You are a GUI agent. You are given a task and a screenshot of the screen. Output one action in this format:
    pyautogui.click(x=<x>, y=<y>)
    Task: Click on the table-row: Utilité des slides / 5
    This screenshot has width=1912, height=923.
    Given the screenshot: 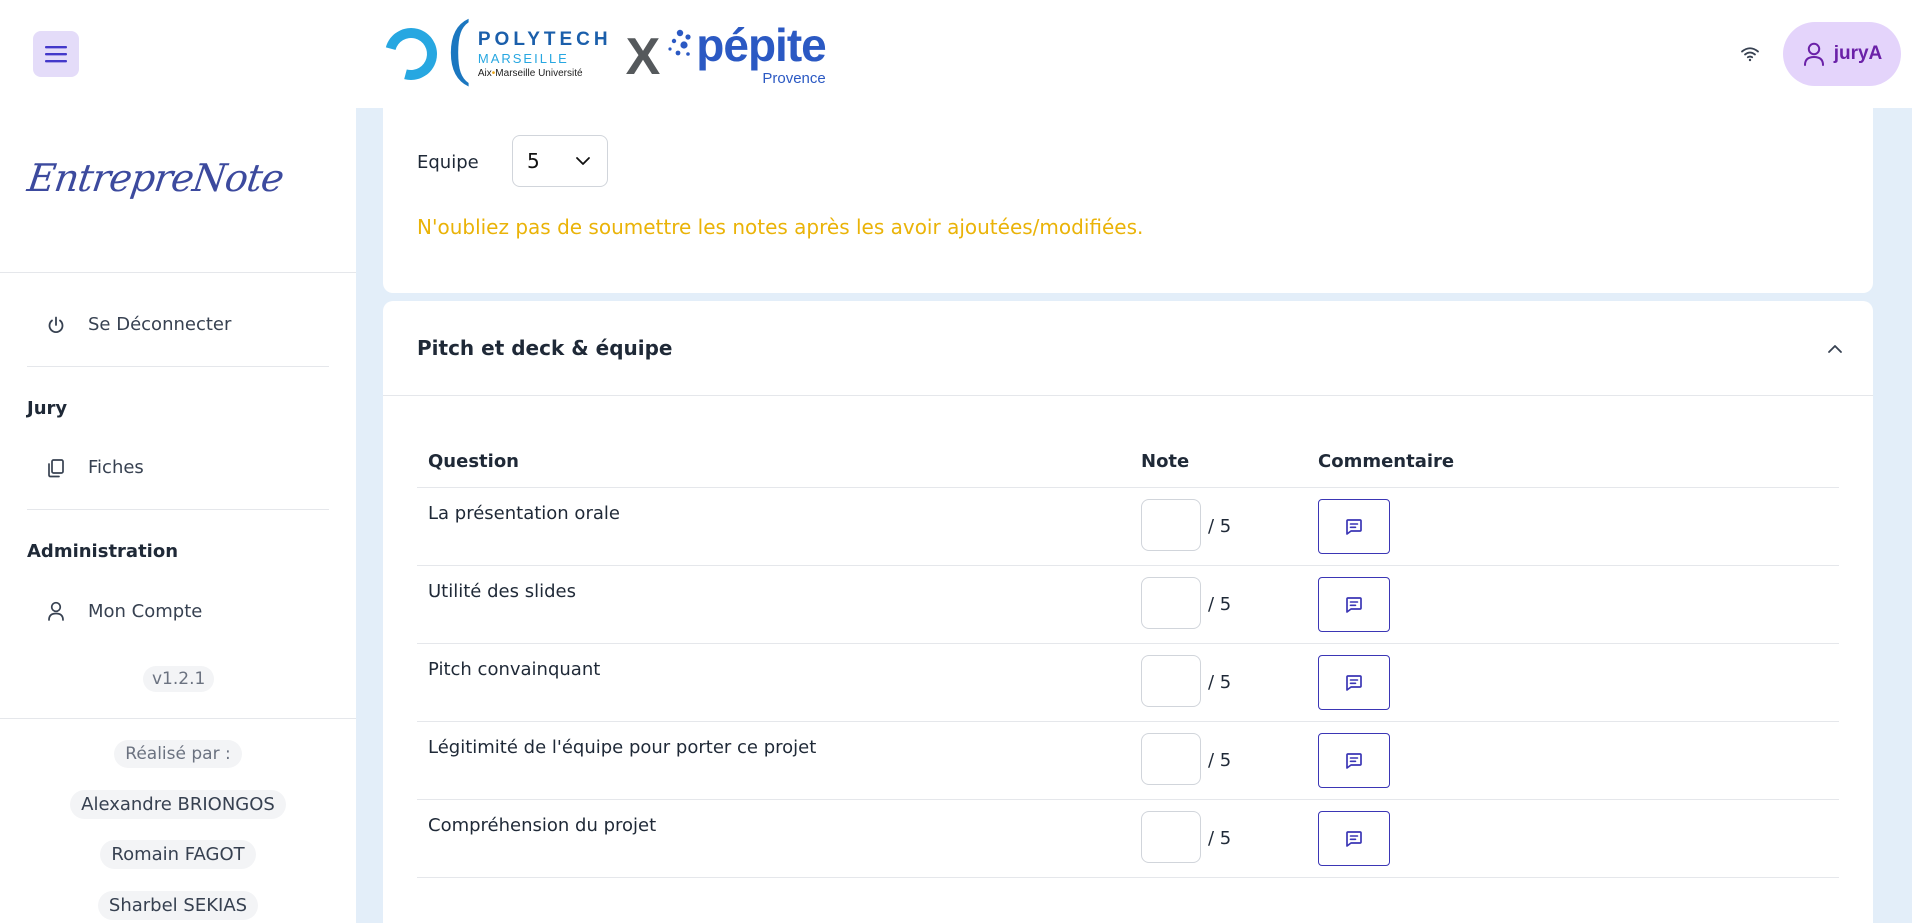 What is the action you would take?
    pyautogui.click(x=1128, y=605)
    